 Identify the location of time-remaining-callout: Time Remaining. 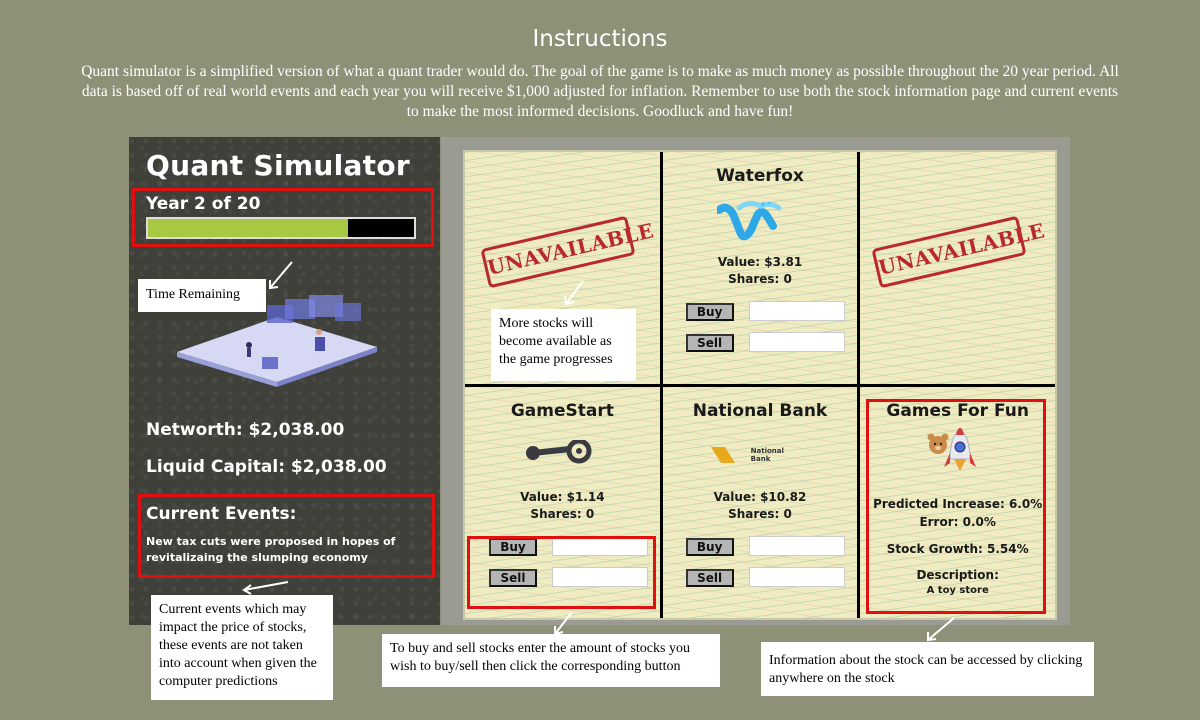
(202, 295).